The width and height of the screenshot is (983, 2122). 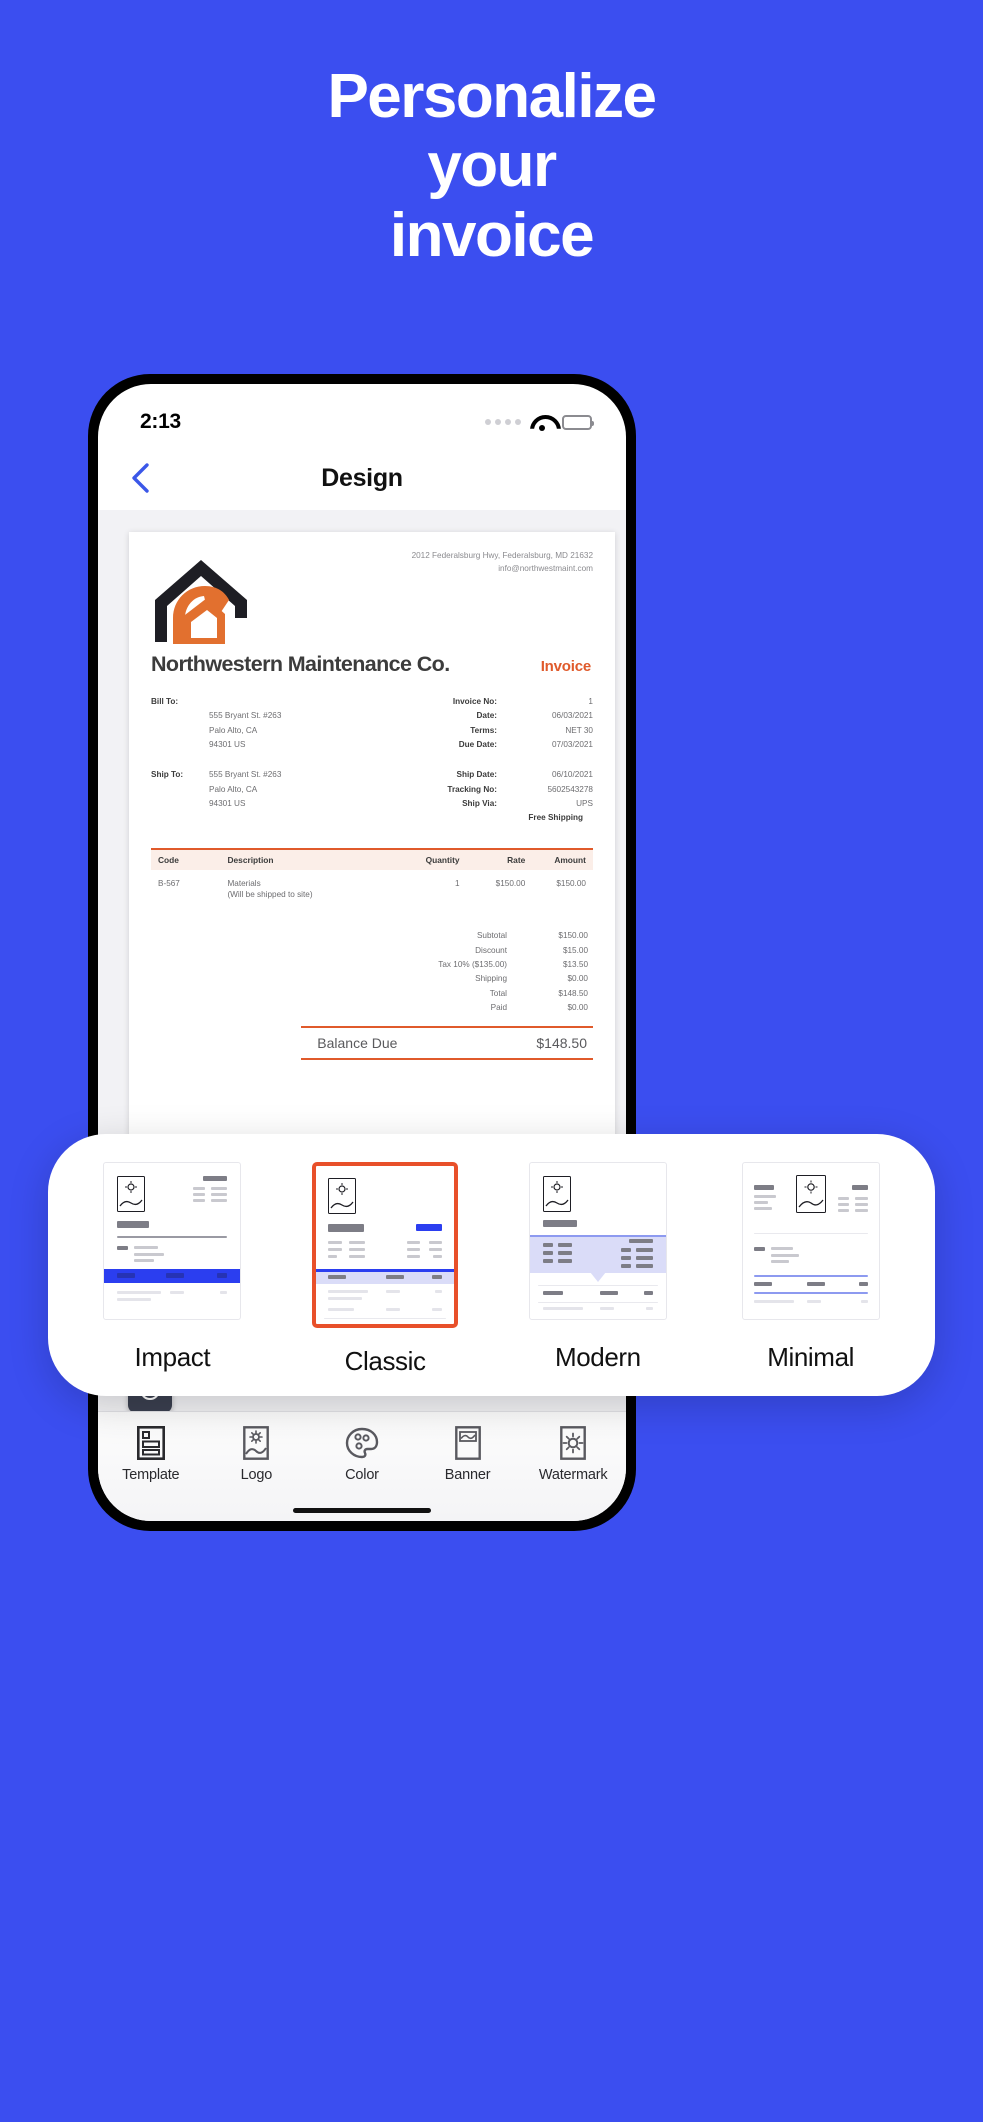 What do you see at coordinates (597, 1241) in the screenshot?
I see `template-thumbnail-modern` at bounding box center [597, 1241].